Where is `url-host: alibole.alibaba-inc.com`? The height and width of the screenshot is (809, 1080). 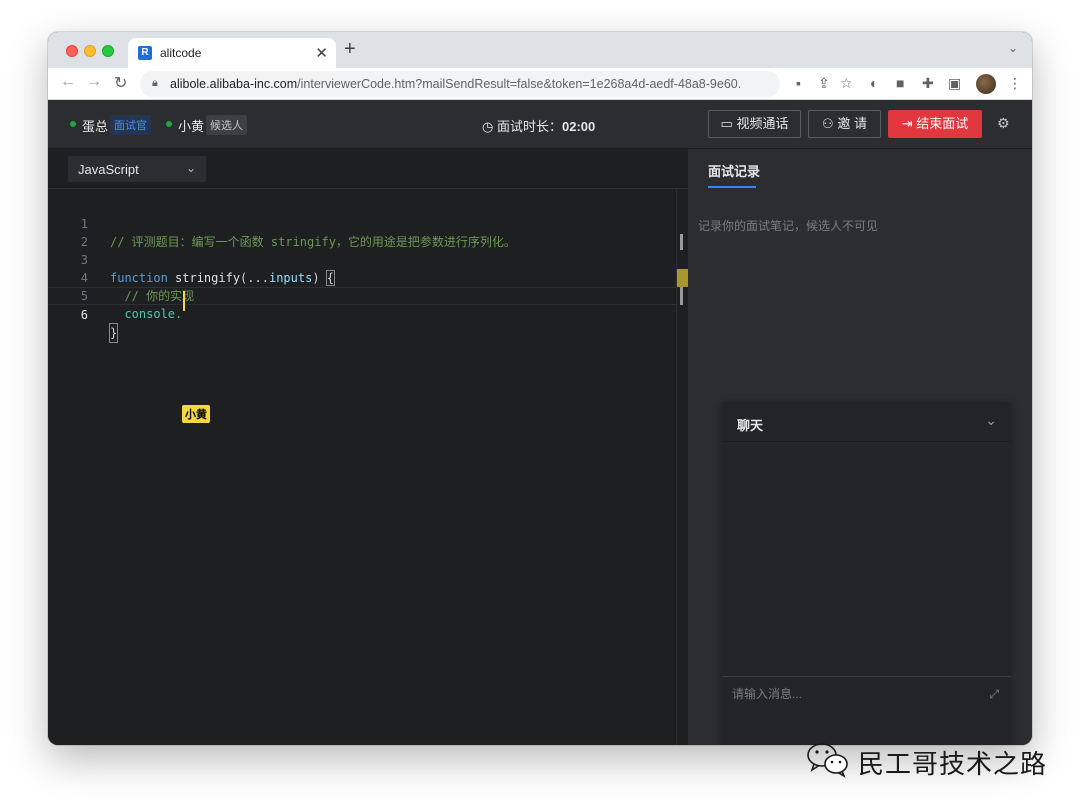
url-host: alibole.alibaba-inc.com is located at coordinates (234, 84).